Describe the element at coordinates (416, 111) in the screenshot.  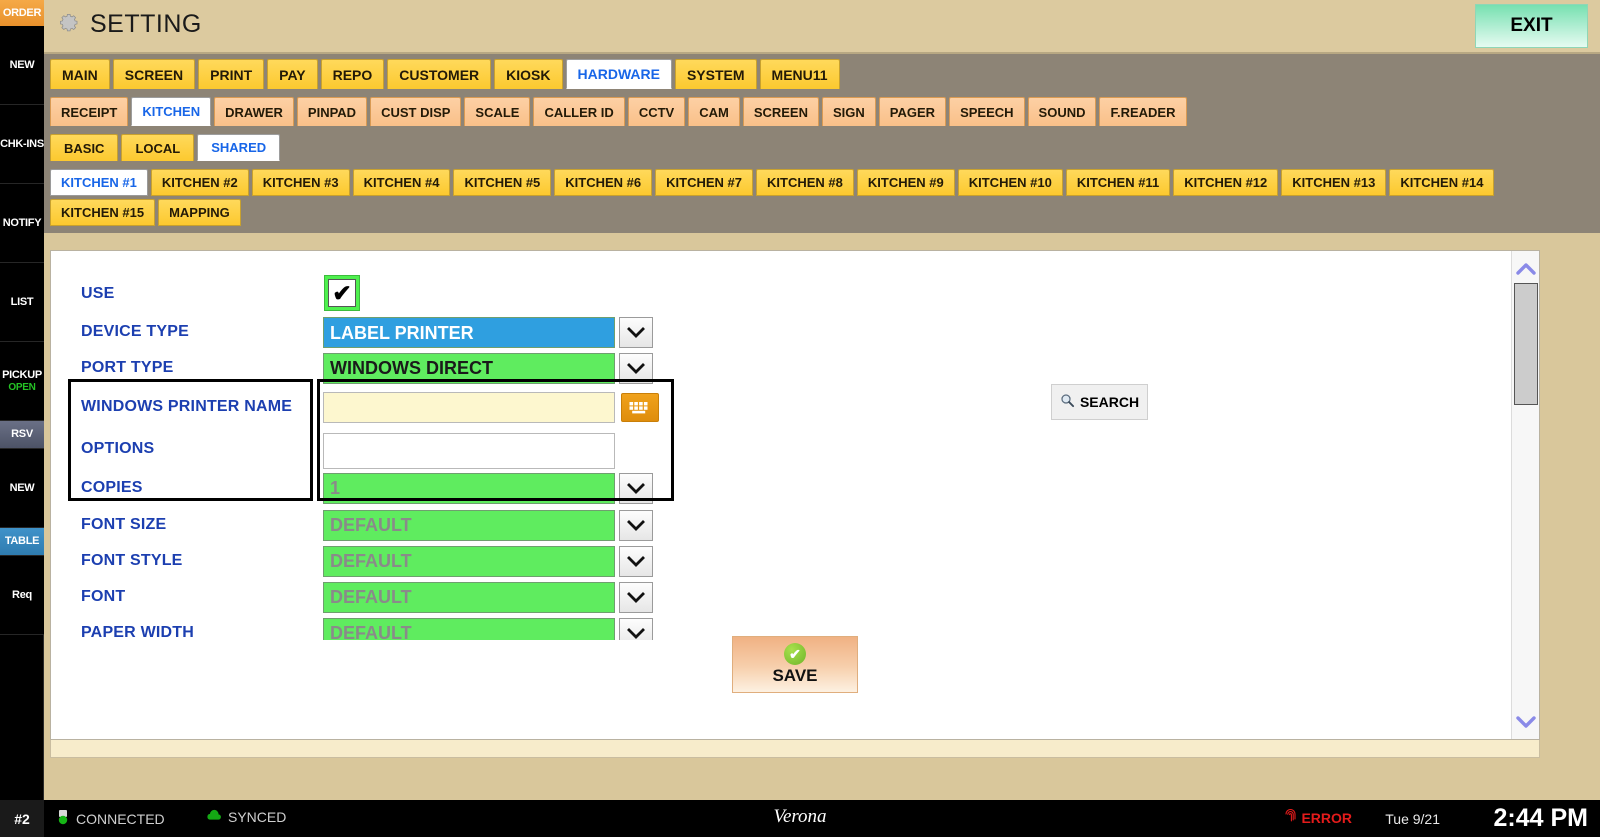
I see `subtab-cust-disp: CUST DISP` at that location.